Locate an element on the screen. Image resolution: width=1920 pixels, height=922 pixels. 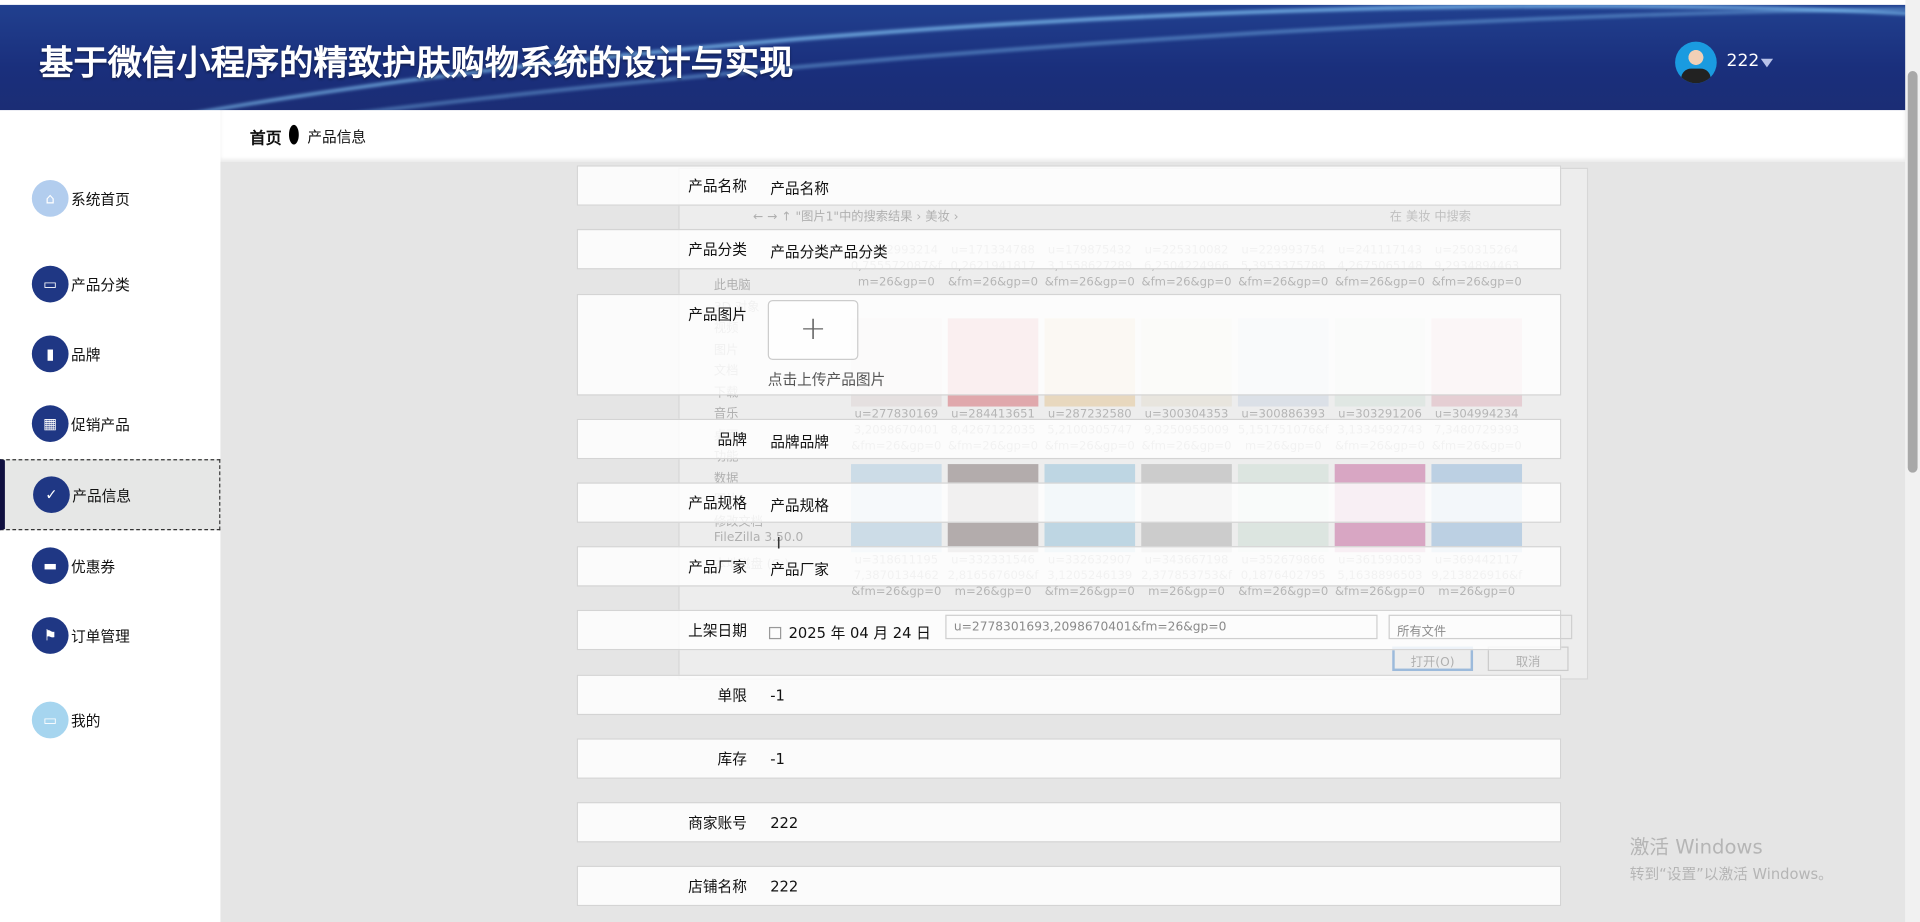
calendar-icon is located at coordinates (775, 633).